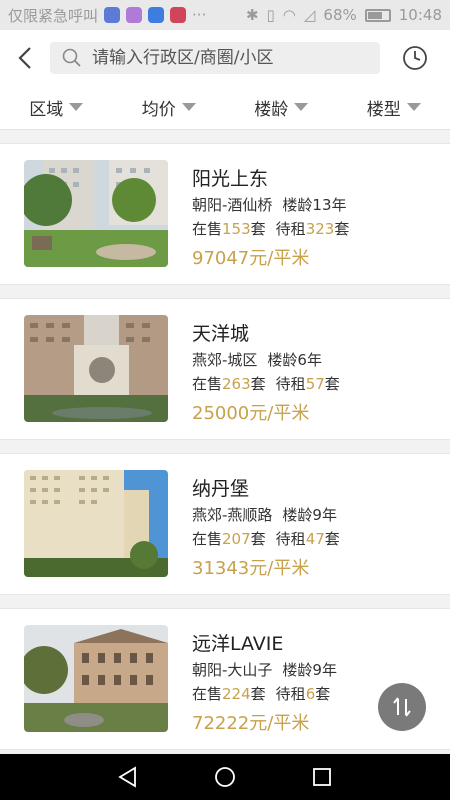 The width and height of the screenshot is (450, 800). Describe the element at coordinates (156, 15) in the screenshot. I see `heart-notification-icon` at that location.